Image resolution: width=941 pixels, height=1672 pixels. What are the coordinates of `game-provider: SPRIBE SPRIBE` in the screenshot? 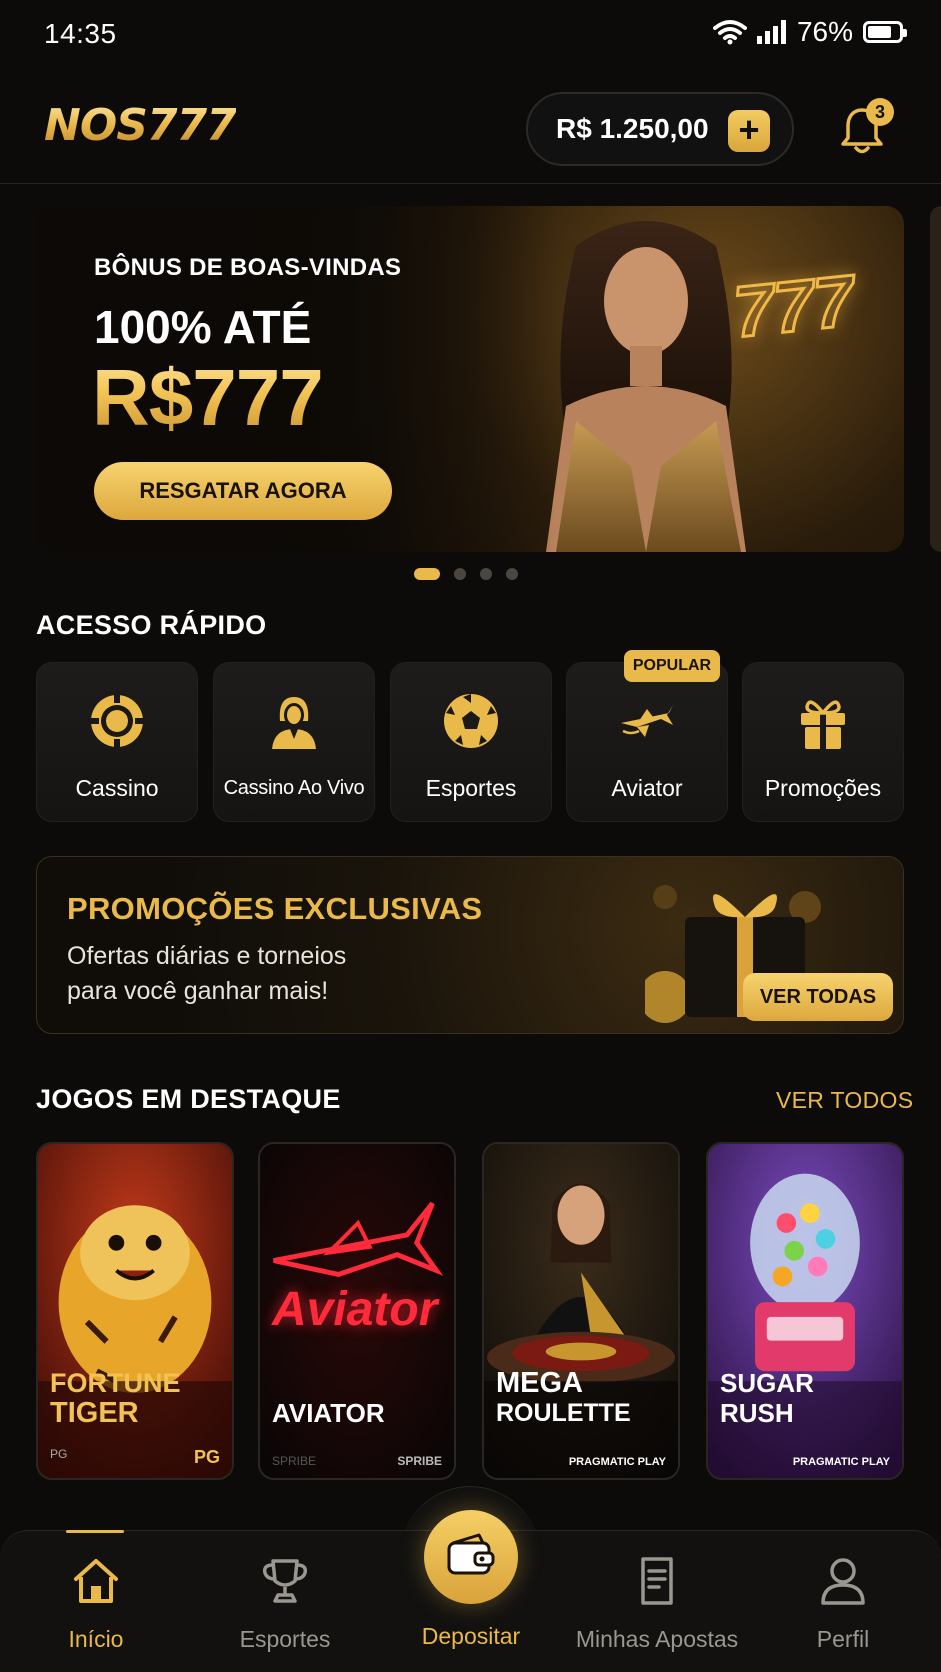 It's located at (357, 1461).